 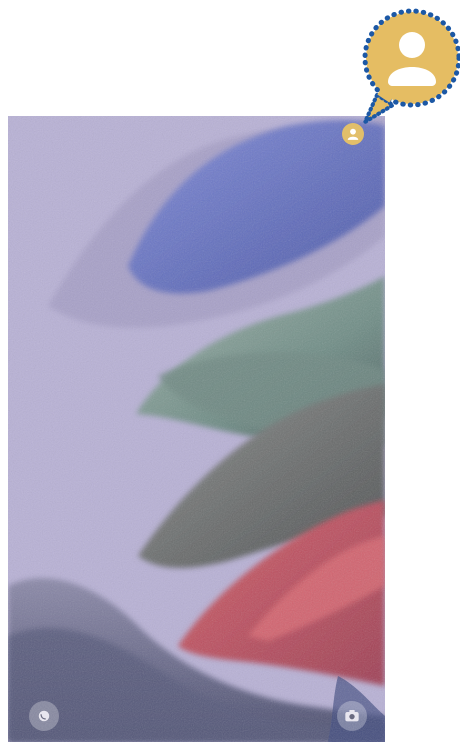 What do you see at coordinates (410, 66) in the screenshot?
I see `profile-callout` at bounding box center [410, 66].